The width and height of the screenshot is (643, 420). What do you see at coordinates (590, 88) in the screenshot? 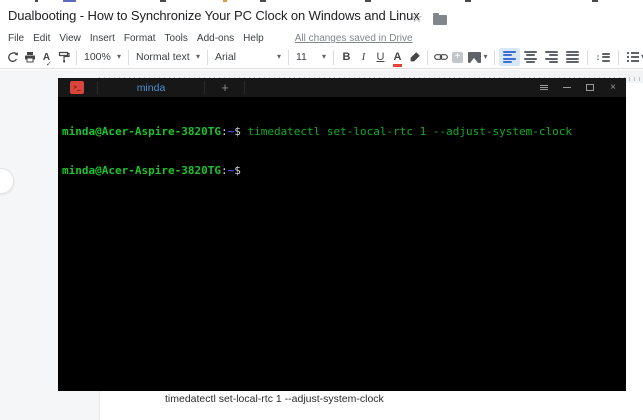
I see `maximize-icon` at bounding box center [590, 88].